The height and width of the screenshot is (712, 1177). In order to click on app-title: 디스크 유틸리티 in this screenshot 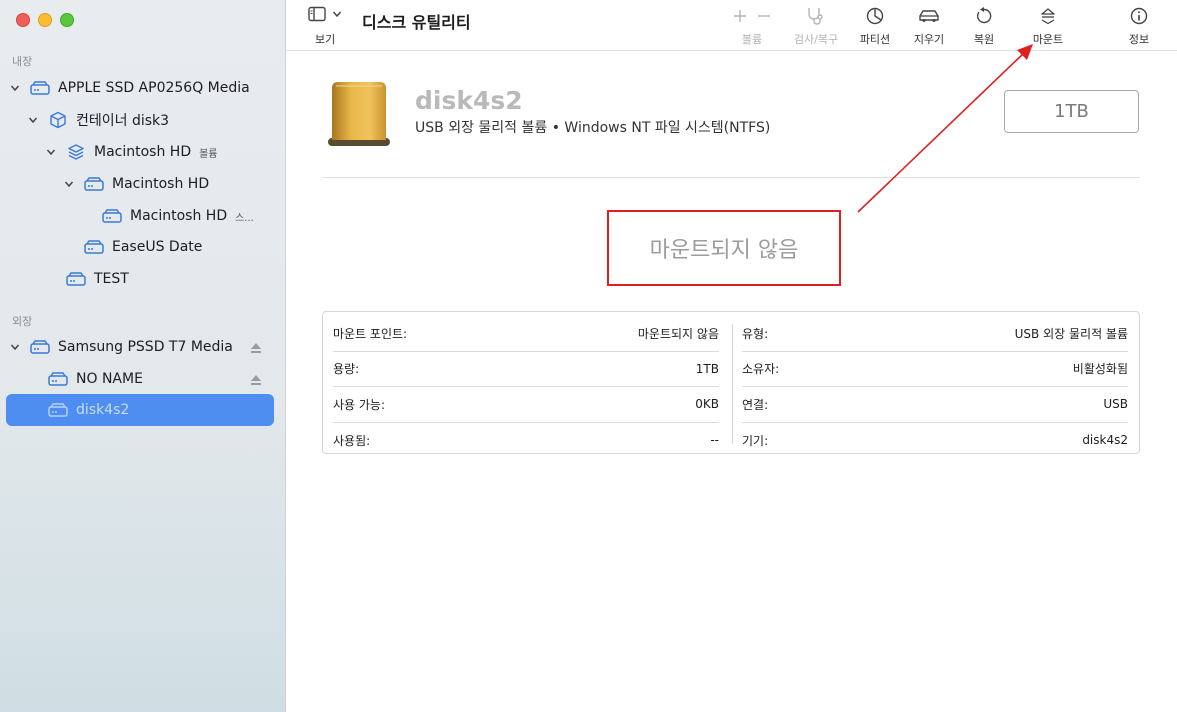, I will do `click(416, 22)`.